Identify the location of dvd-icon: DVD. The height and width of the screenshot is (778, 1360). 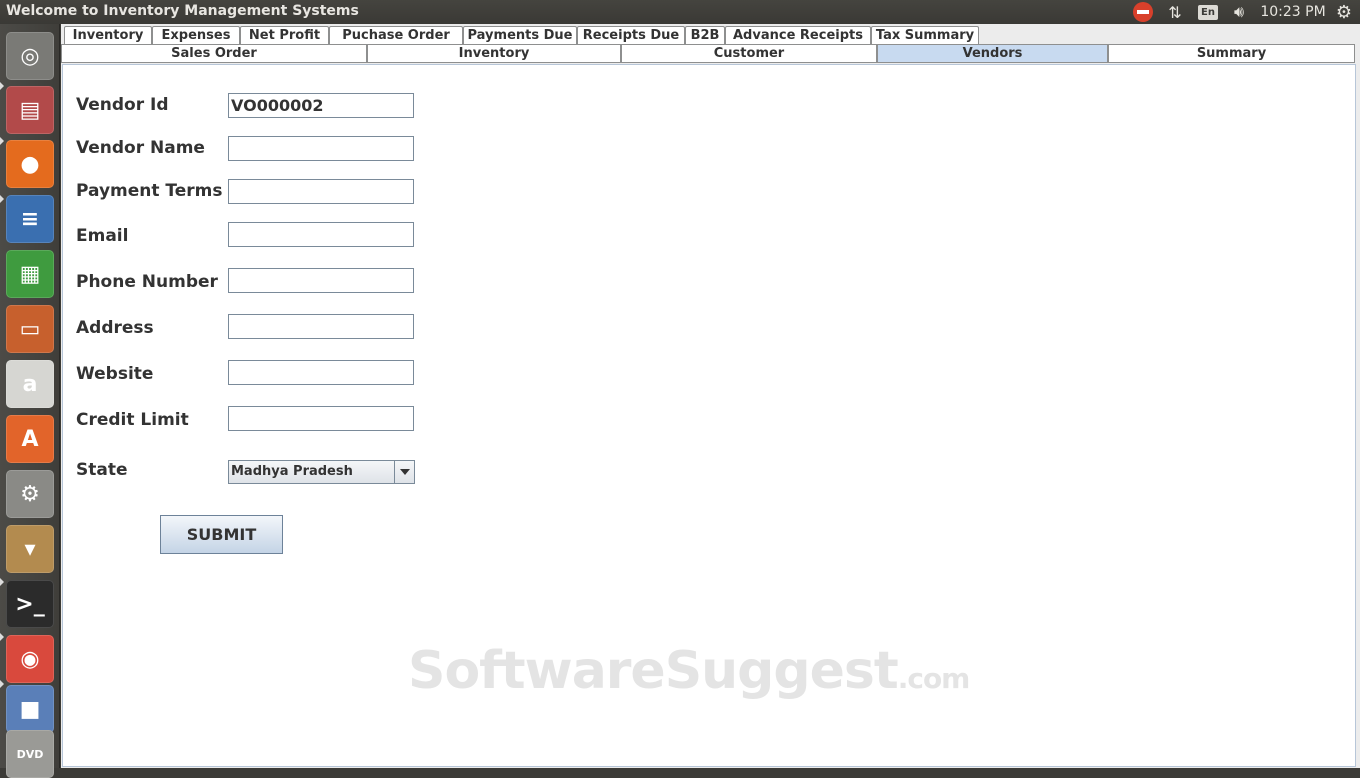
(30, 754).